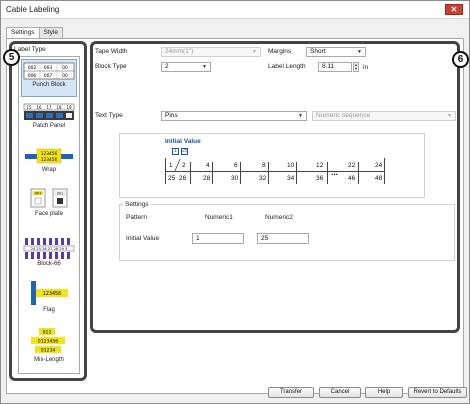 The height and width of the screenshot is (404, 470). I want to click on preview-box-25: 25, so click(185, 151).